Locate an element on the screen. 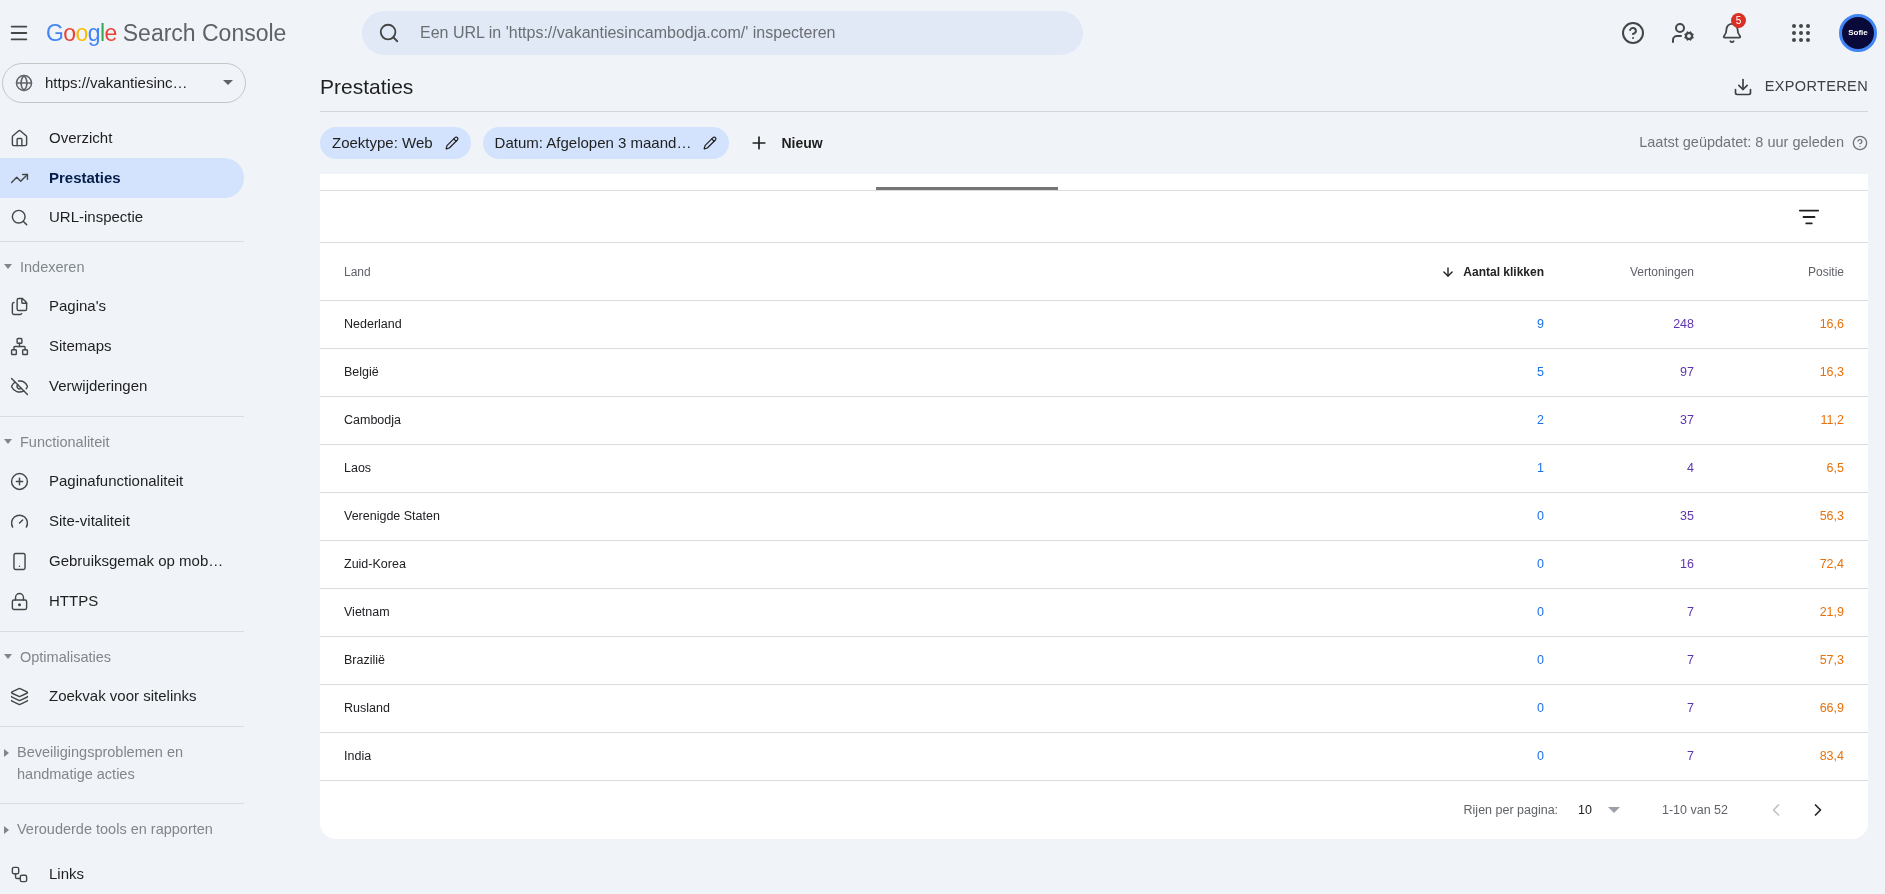  table-cell-text: 4 is located at coordinates (1690, 469).